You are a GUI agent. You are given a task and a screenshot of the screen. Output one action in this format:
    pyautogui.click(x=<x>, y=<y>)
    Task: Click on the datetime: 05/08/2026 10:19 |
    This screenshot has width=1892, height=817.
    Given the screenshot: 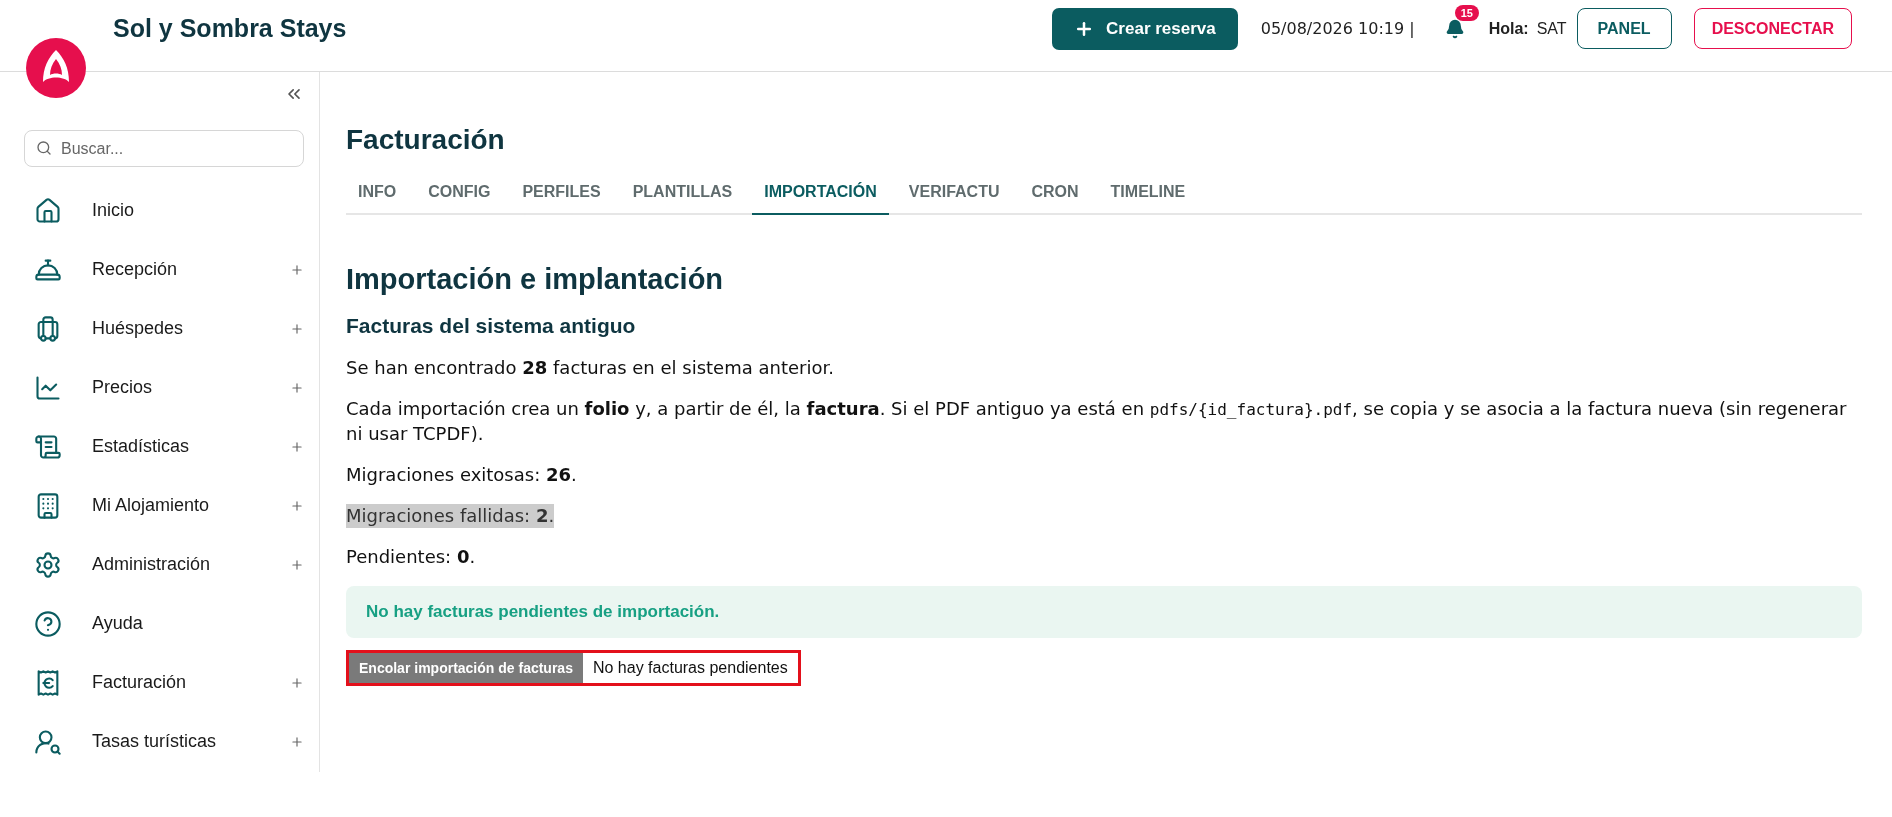 What is the action you would take?
    pyautogui.click(x=1337, y=28)
    